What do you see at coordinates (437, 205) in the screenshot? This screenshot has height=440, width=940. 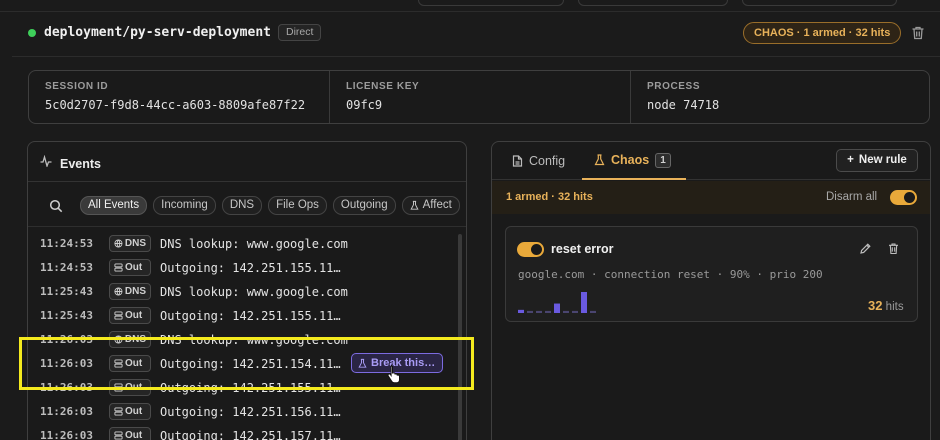 I see `filter-chip-label: Affect` at bounding box center [437, 205].